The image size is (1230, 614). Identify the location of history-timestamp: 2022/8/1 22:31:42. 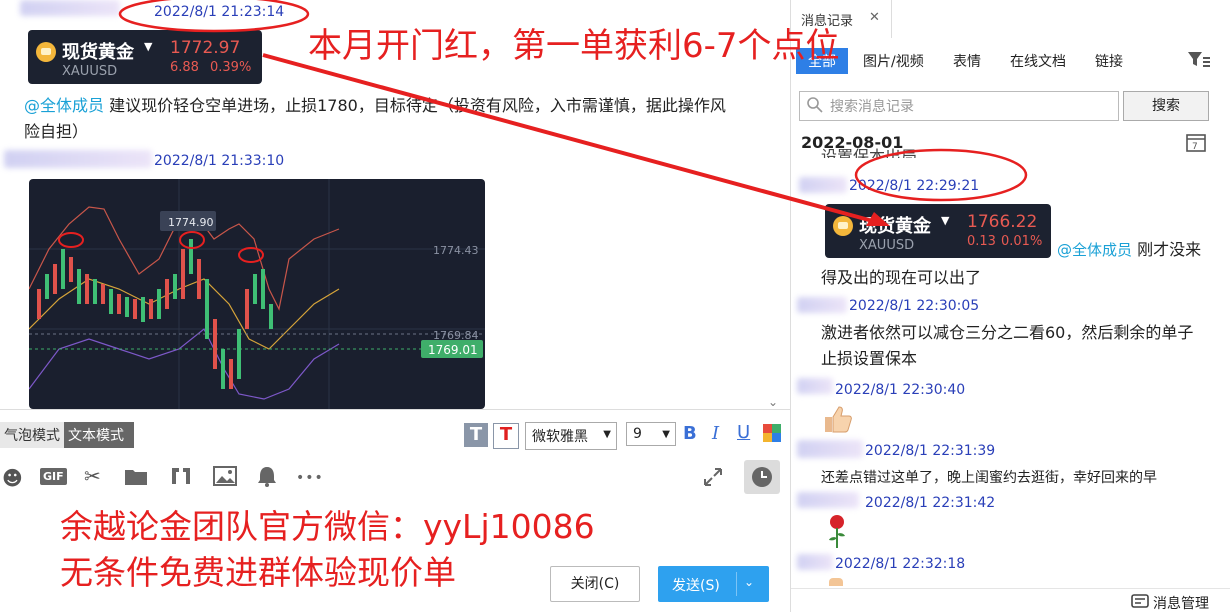
(930, 503).